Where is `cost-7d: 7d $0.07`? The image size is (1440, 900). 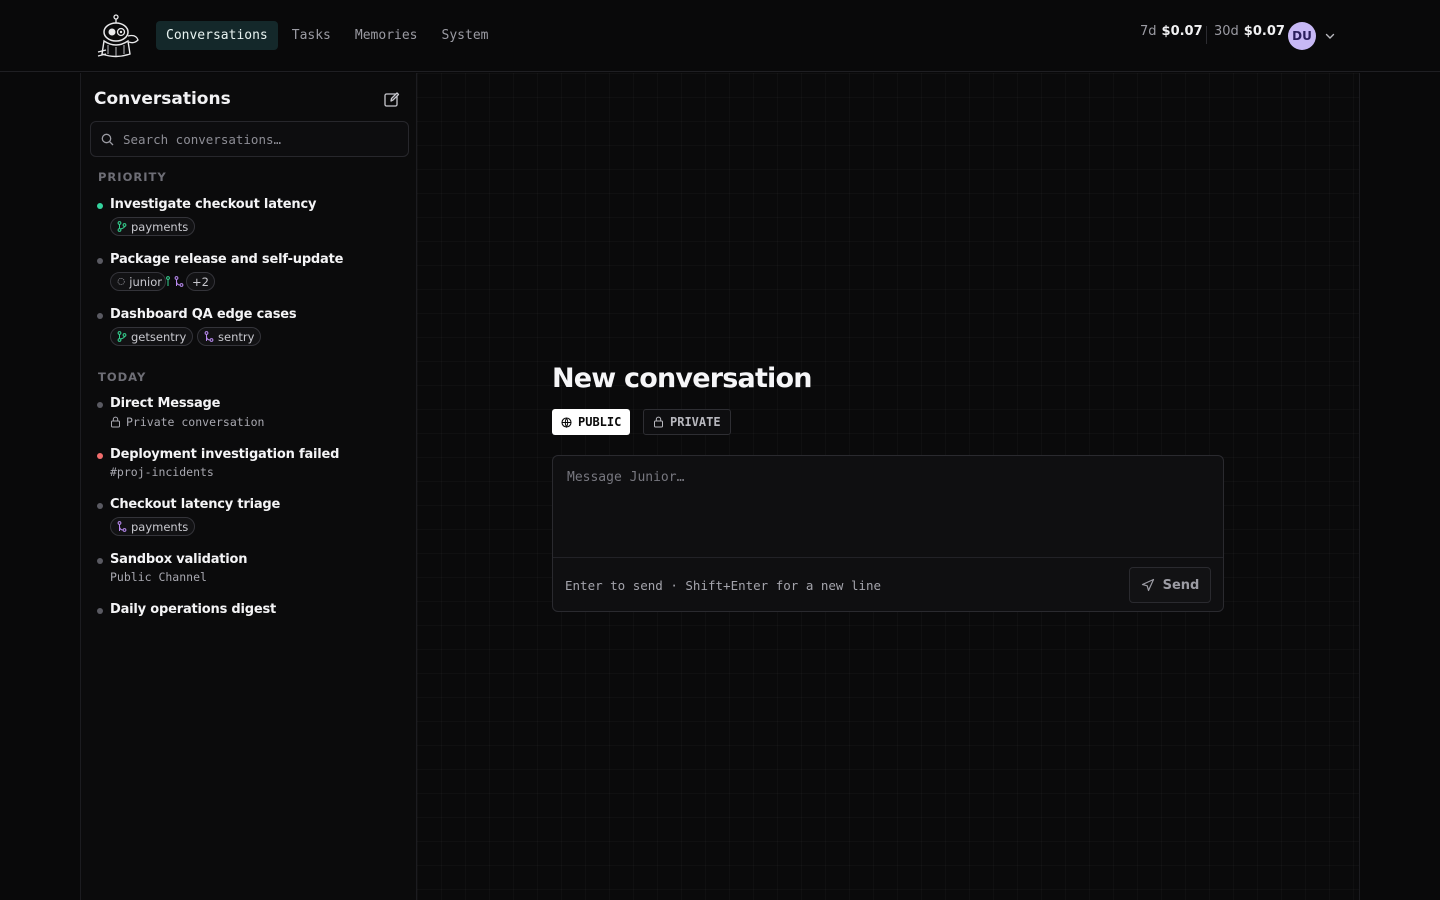 cost-7d: 7d $0.07 is located at coordinates (1171, 31).